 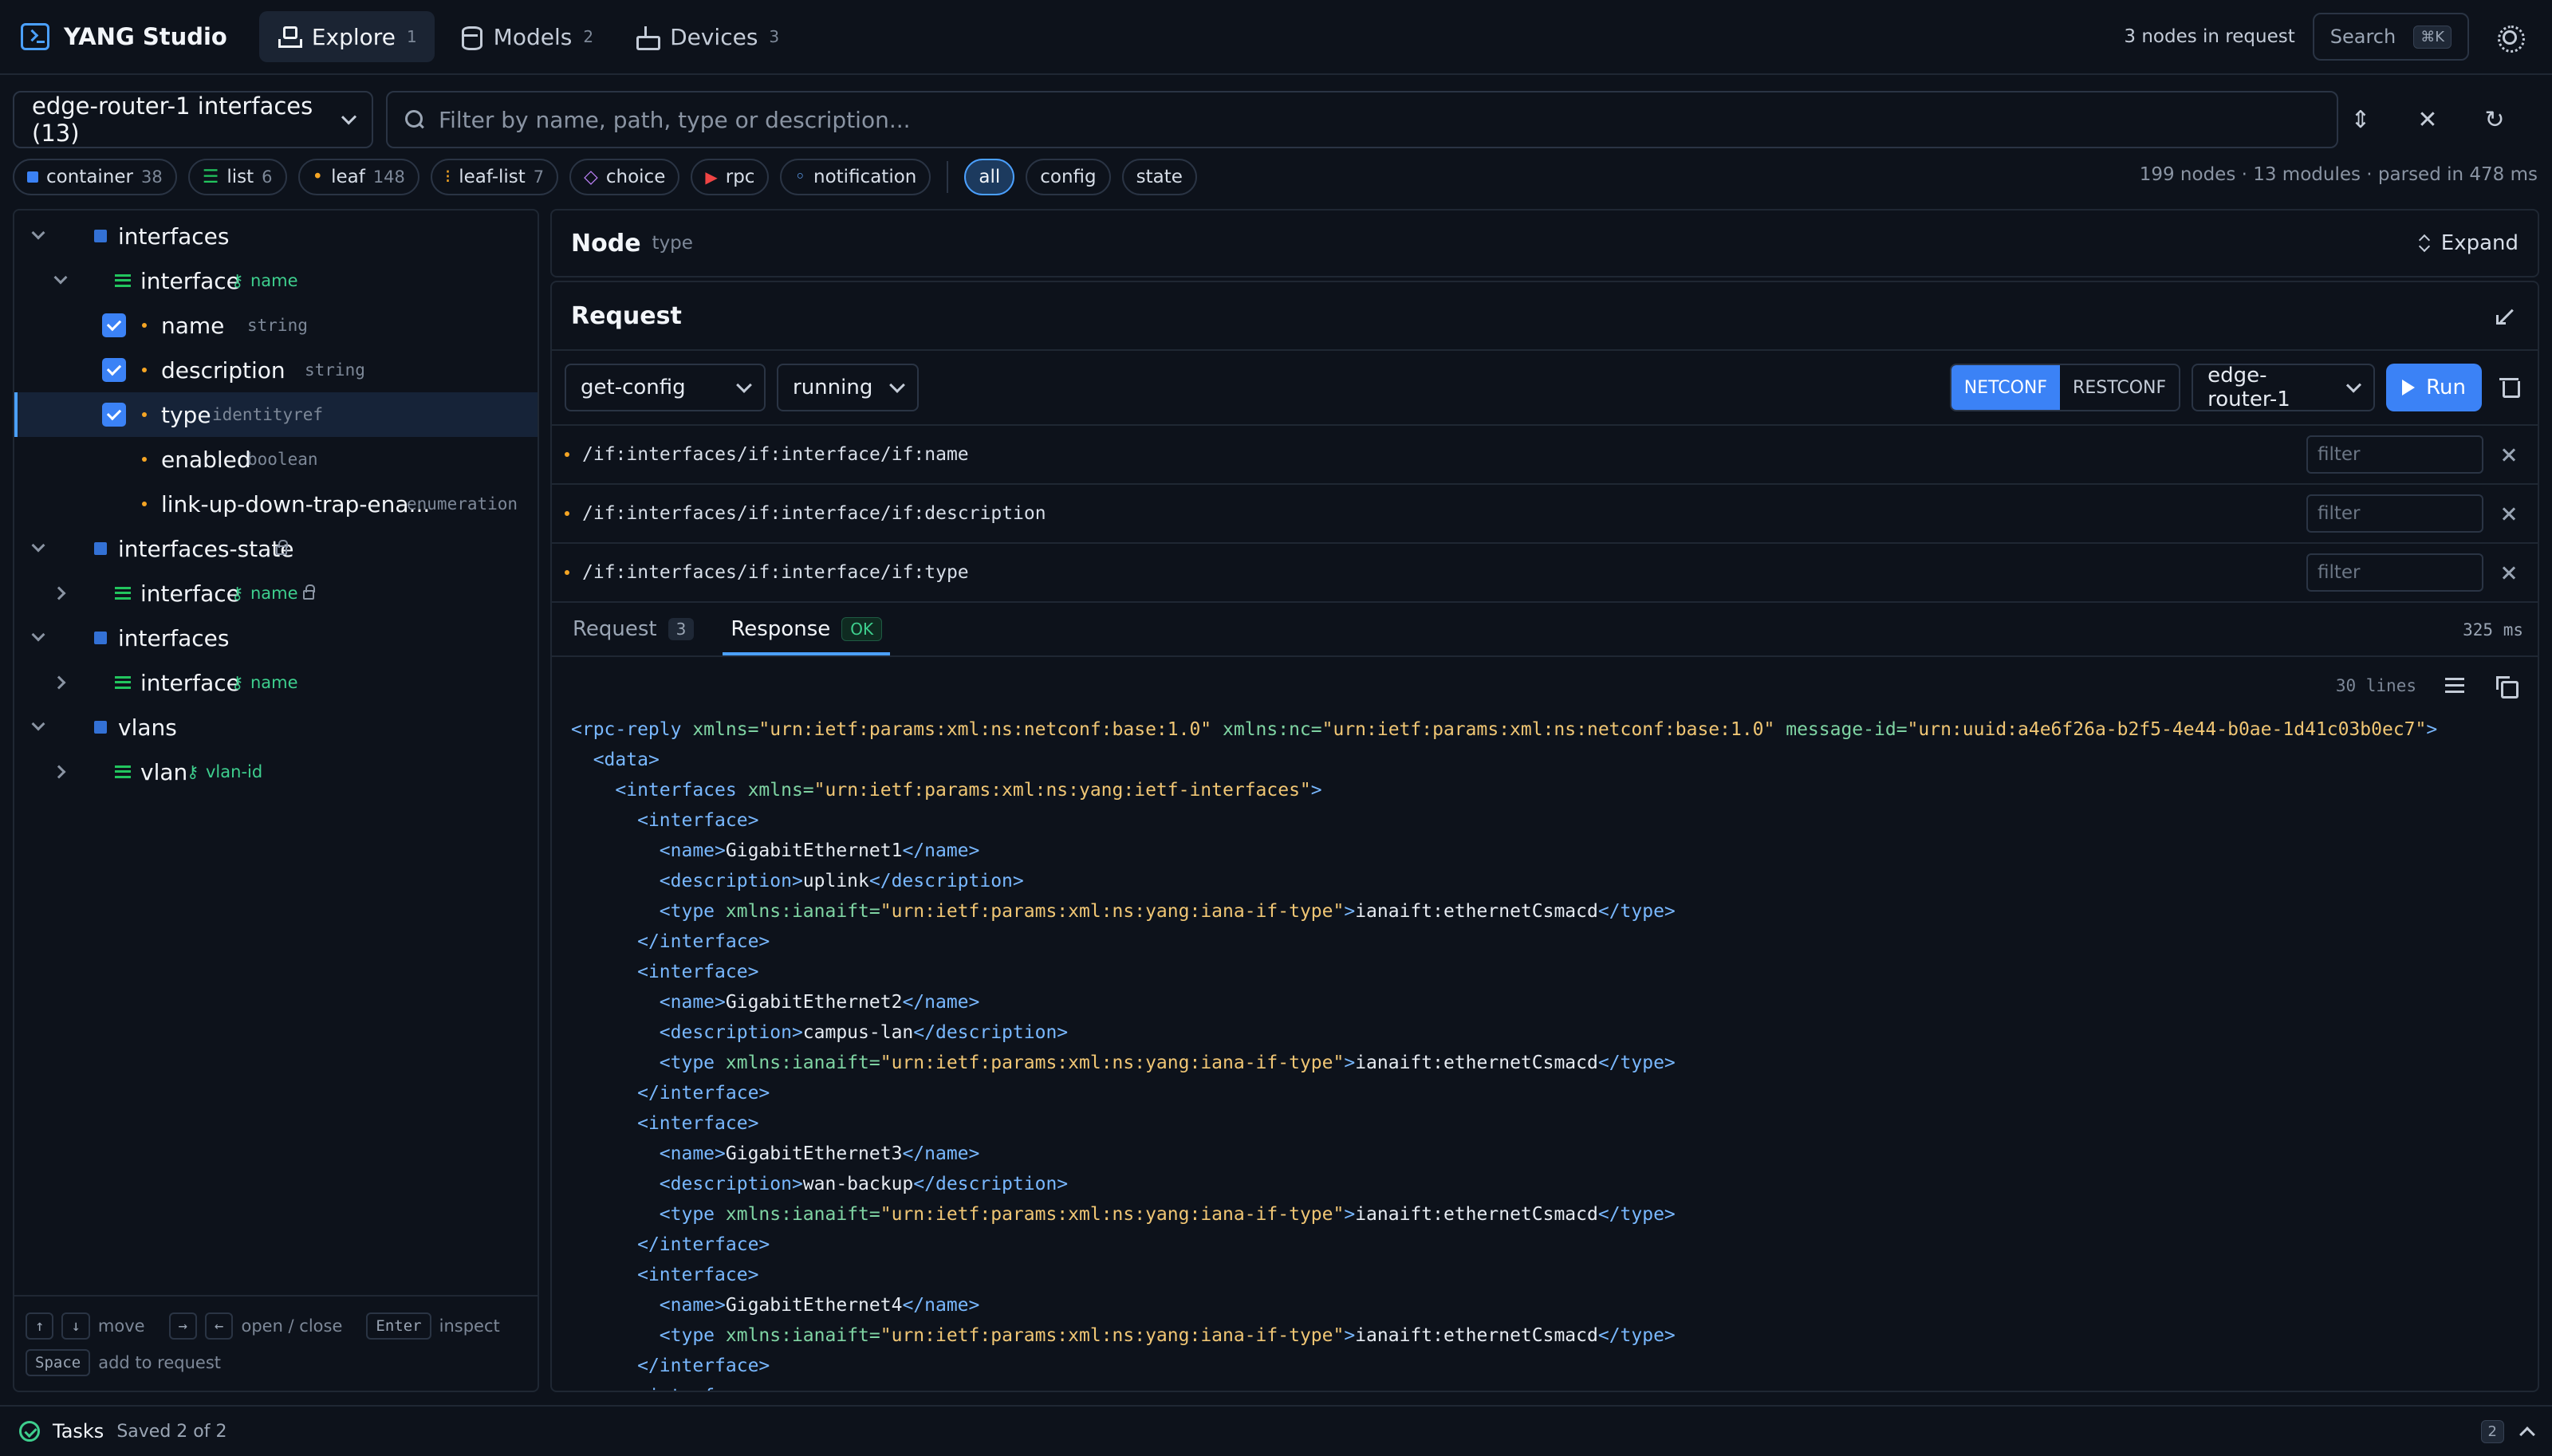 I want to click on tab-request: Request 3, so click(x=633, y=636).